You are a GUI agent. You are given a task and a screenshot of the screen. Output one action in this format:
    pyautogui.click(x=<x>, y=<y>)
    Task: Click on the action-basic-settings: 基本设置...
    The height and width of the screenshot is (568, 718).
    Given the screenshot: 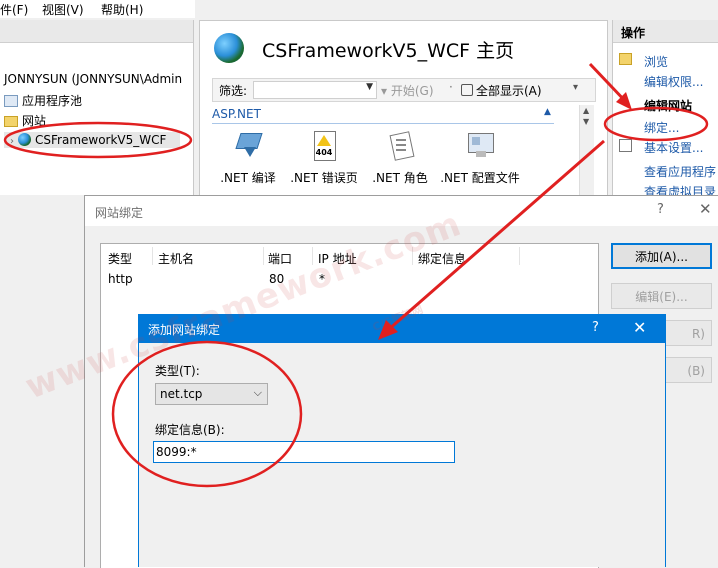 What is the action you would take?
    pyautogui.click(x=673, y=147)
    